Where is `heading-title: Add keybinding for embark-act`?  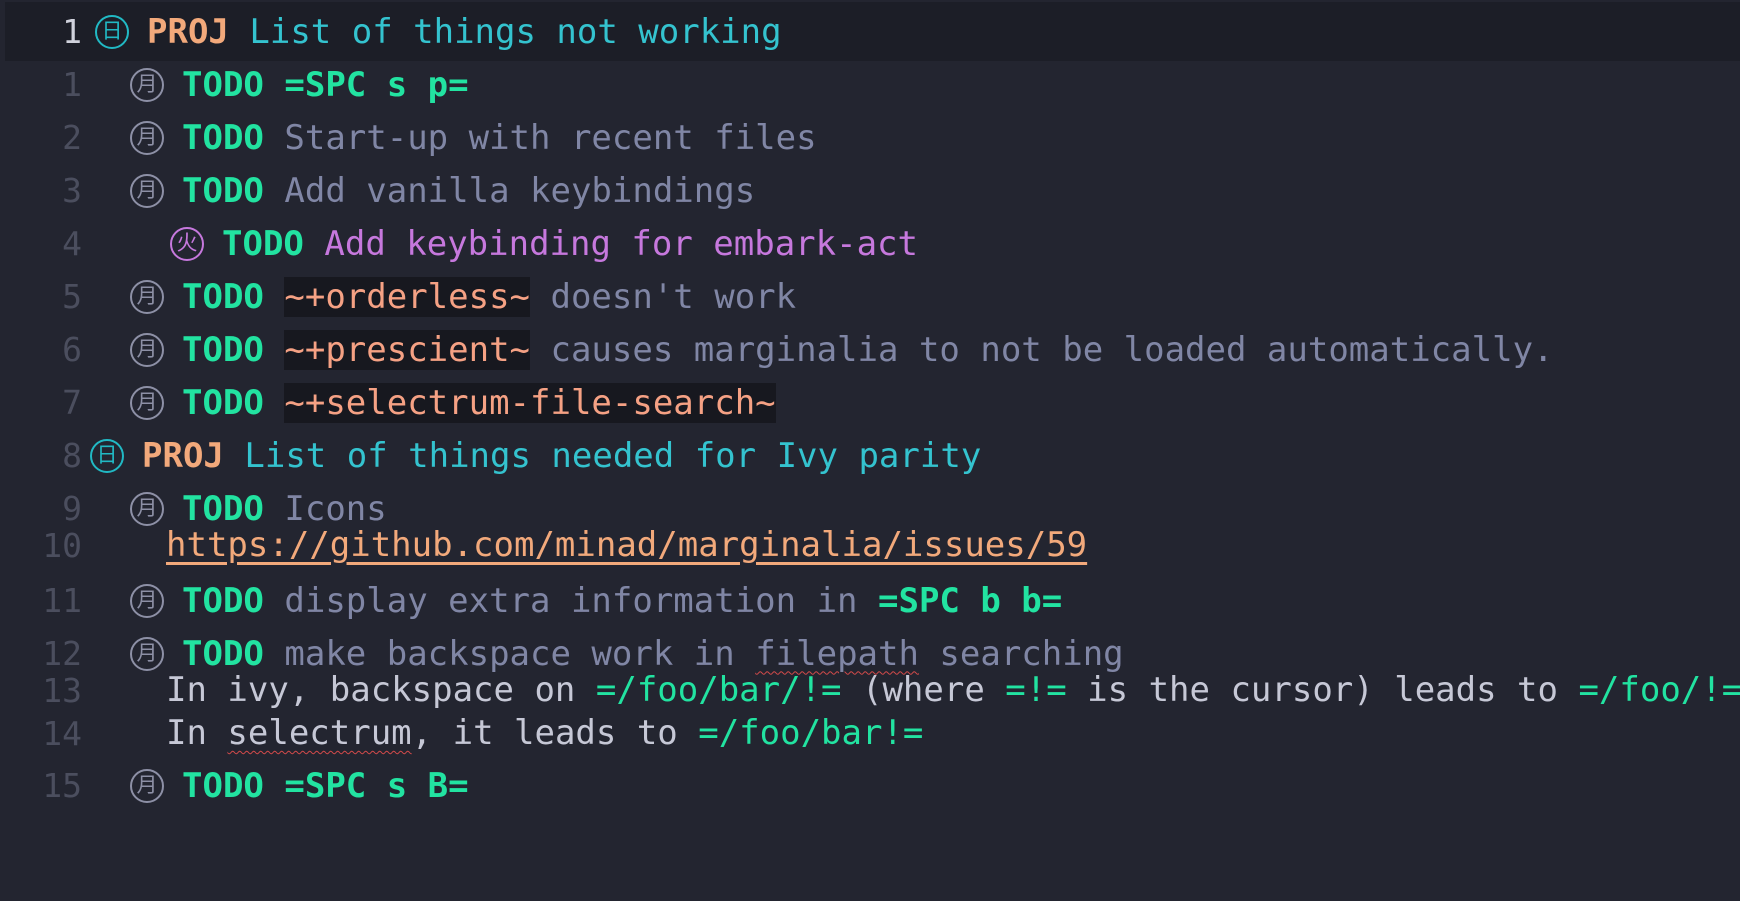
heading-title: Add keybinding for embark-act is located at coordinates (621, 243).